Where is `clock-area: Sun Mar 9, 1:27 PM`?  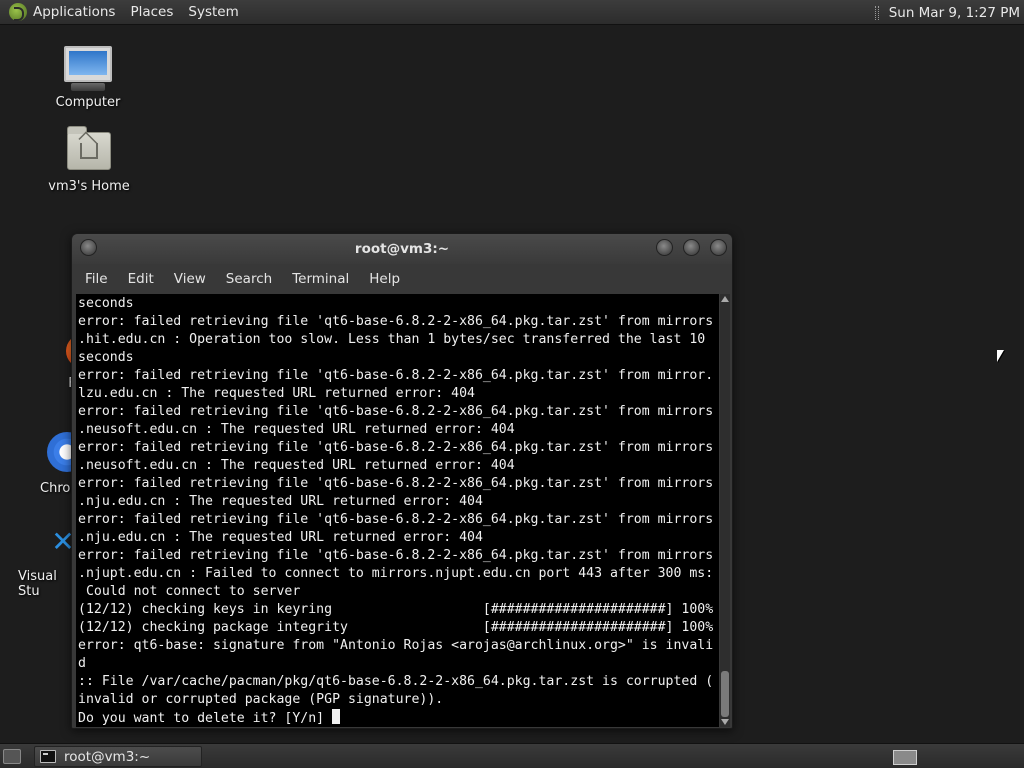
clock-area: Sun Mar 9, 1:27 PM is located at coordinates (947, 12).